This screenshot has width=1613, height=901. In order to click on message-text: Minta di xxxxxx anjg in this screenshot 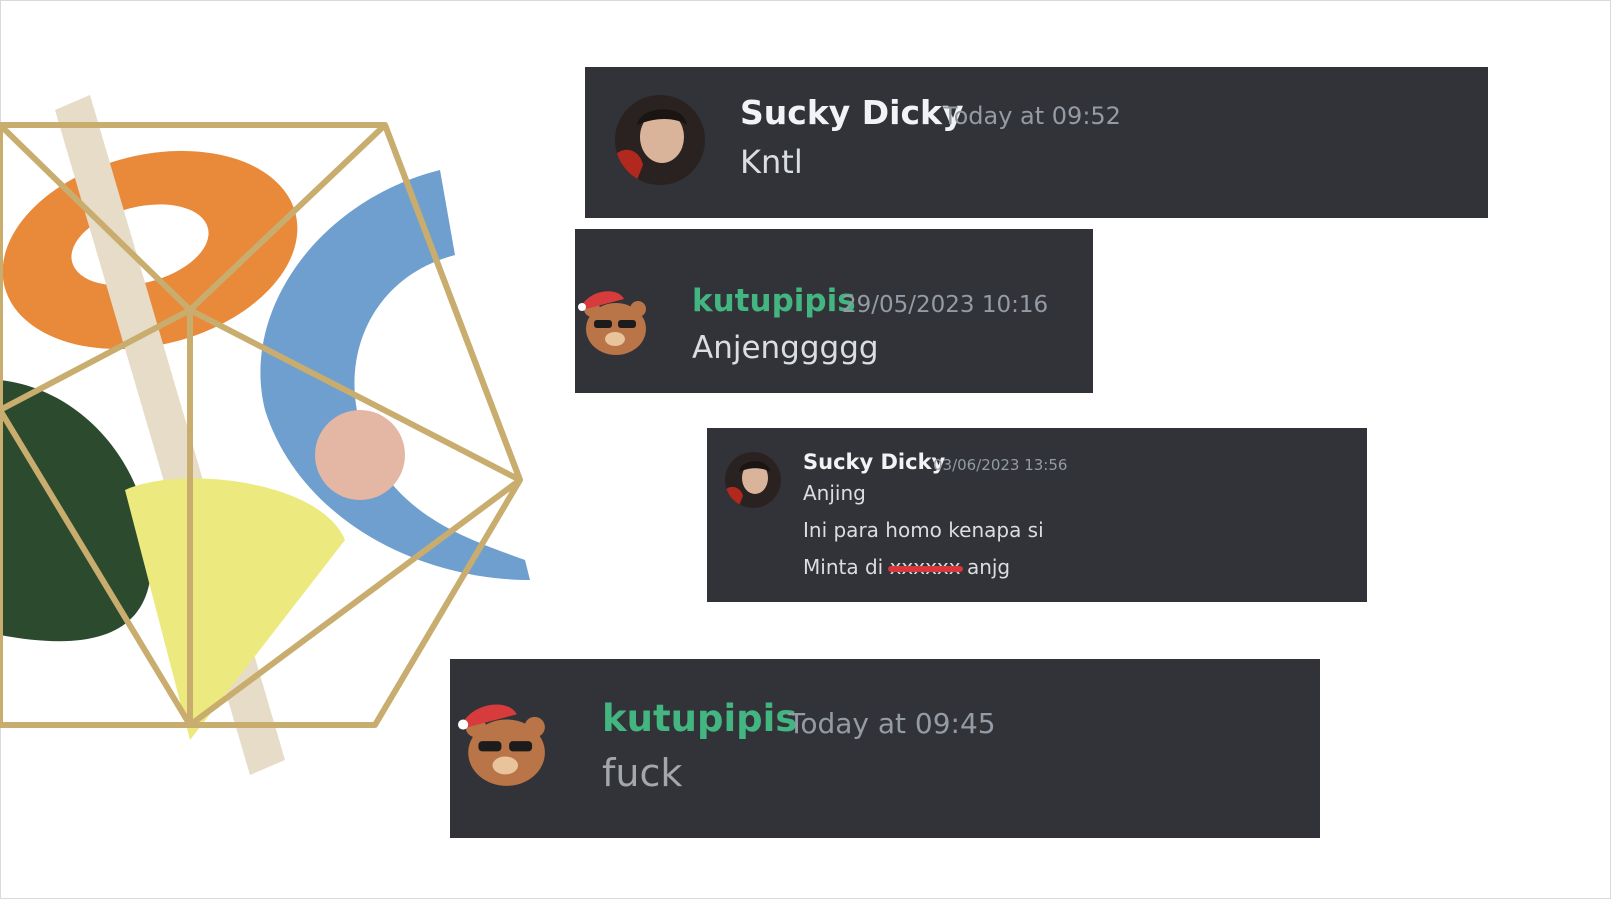, I will do `click(906, 567)`.